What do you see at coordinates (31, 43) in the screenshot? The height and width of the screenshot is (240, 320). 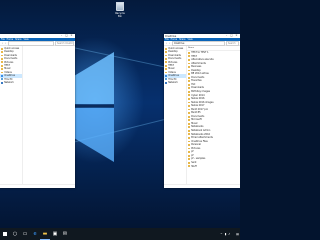 I see `address-bar` at bounding box center [31, 43].